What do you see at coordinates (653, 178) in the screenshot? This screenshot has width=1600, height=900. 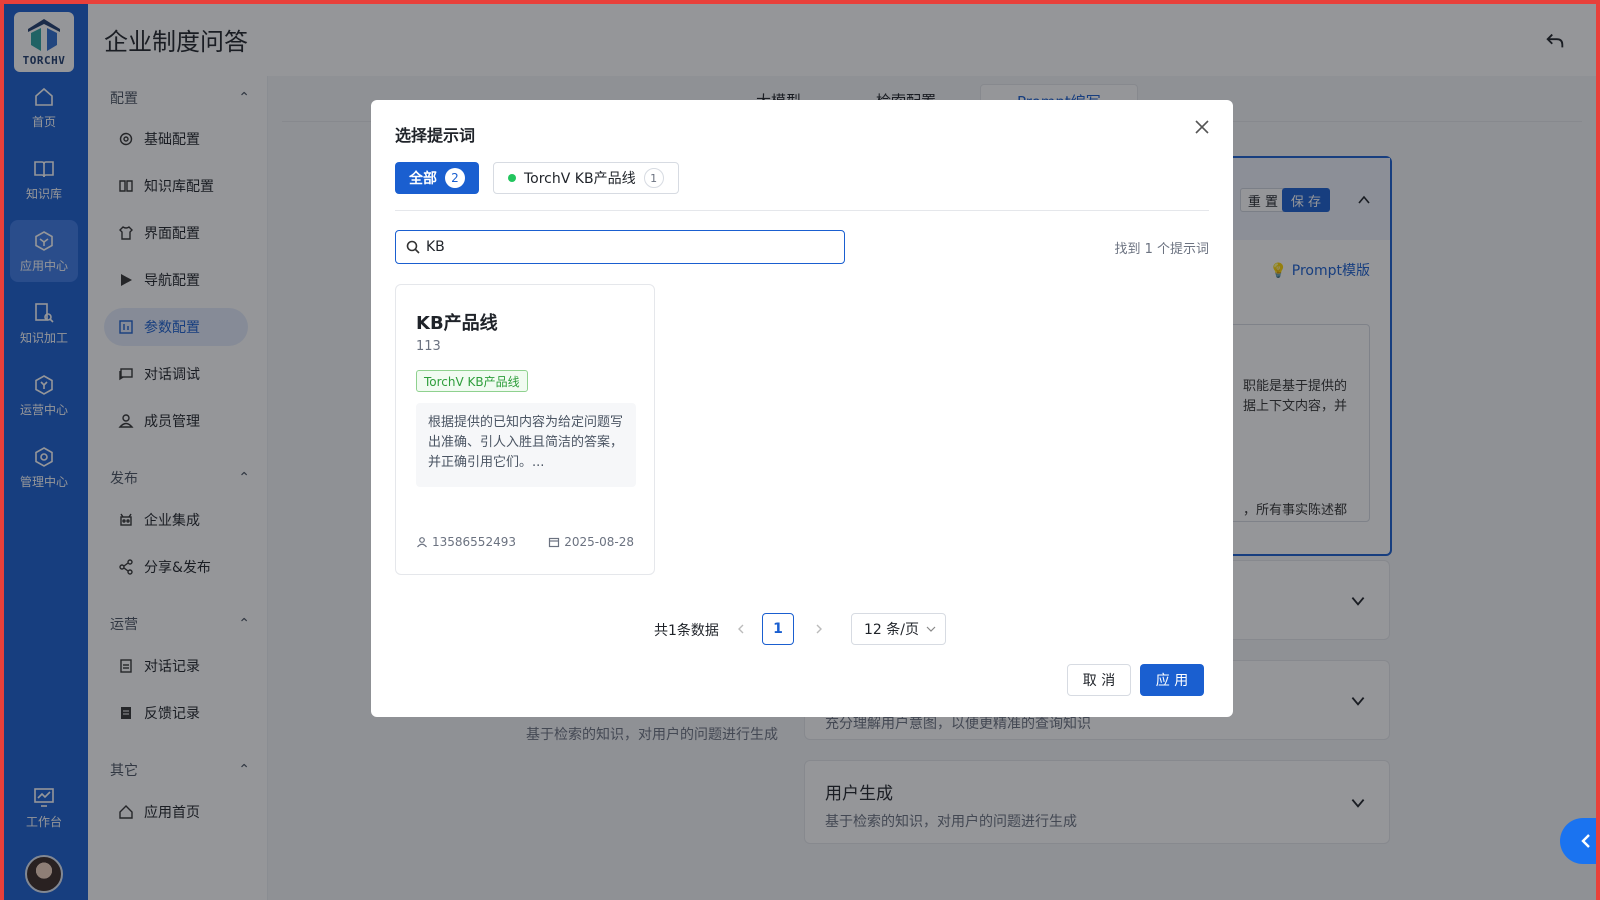 I see `count-badge: 1` at bounding box center [653, 178].